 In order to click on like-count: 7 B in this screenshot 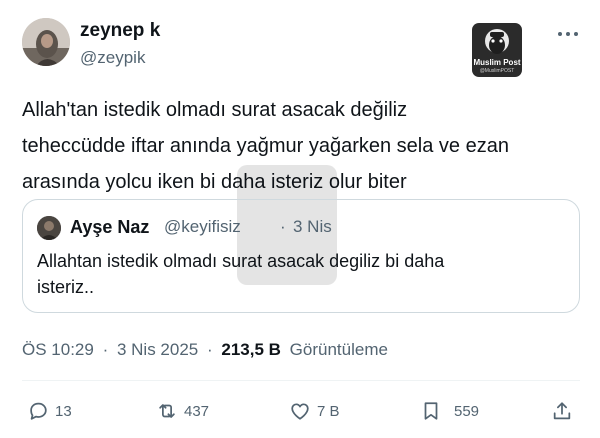, I will do `click(328, 411)`.